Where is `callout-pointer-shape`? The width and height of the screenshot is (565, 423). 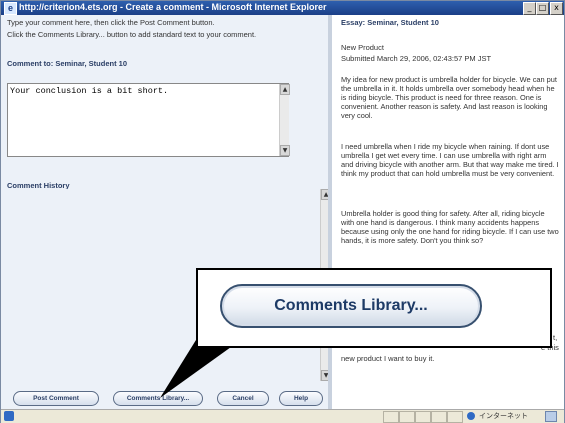 callout-pointer-shape is located at coordinates (199, 369).